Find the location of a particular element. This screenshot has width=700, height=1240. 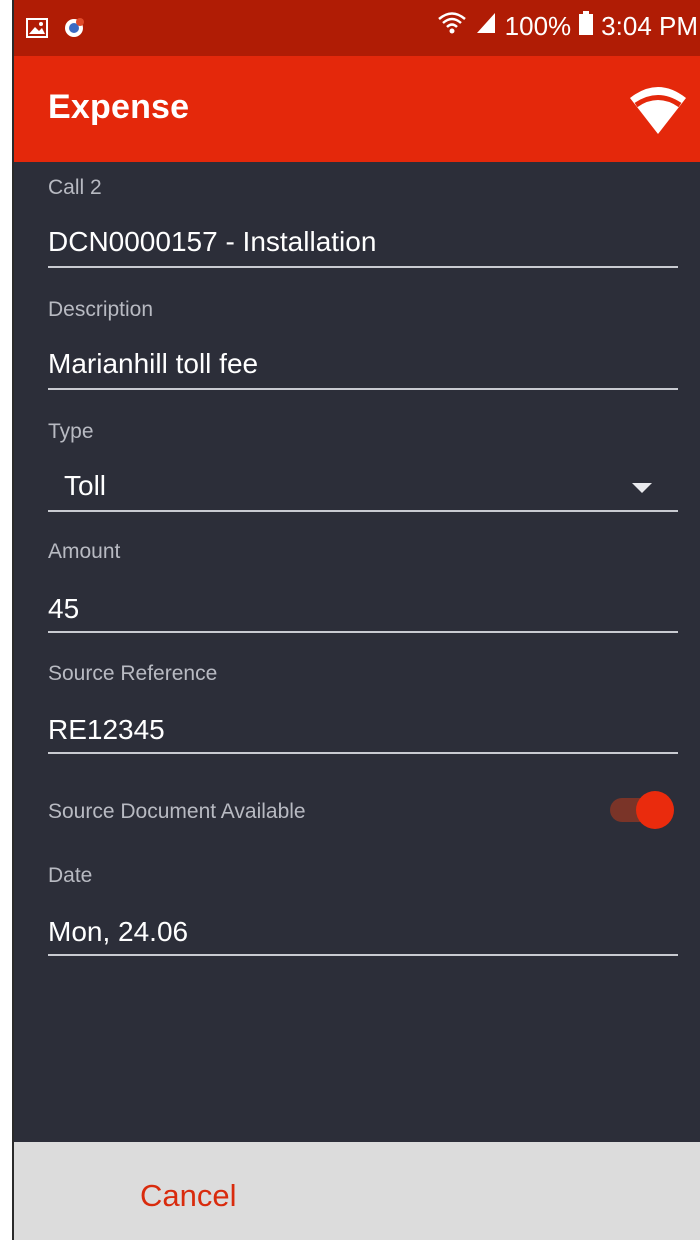

battery-percent: 100% is located at coordinates (538, 26).